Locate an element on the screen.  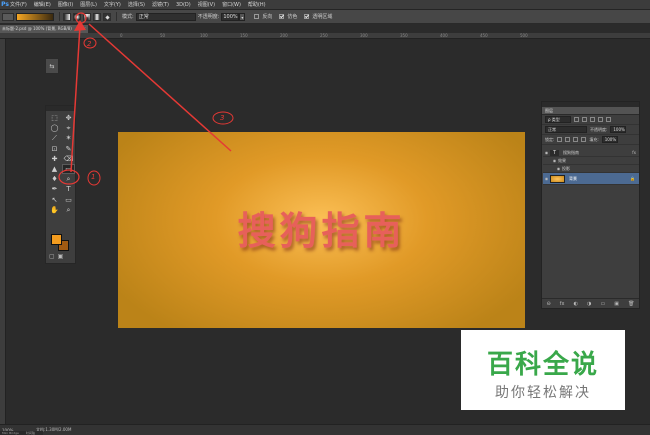
collapsed-panel-icon: ⇆ is located at coordinates (52, 66).